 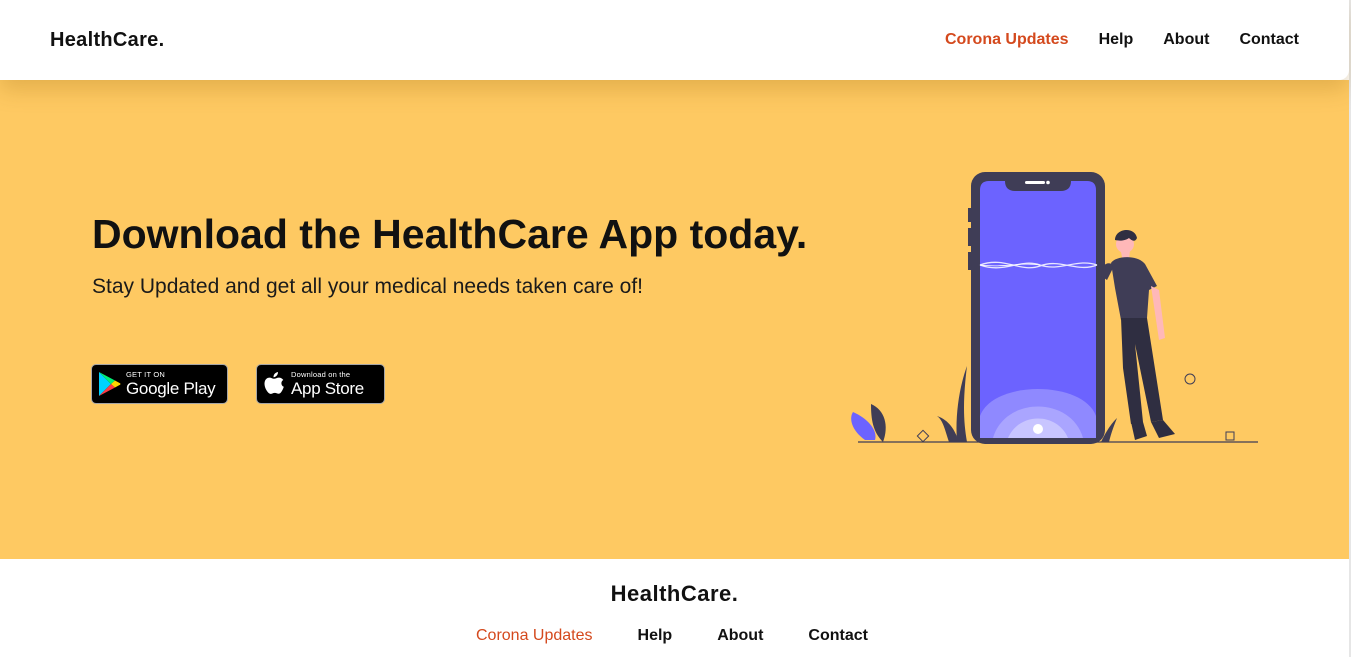 I want to click on footer-link-about: About, so click(x=740, y=636).